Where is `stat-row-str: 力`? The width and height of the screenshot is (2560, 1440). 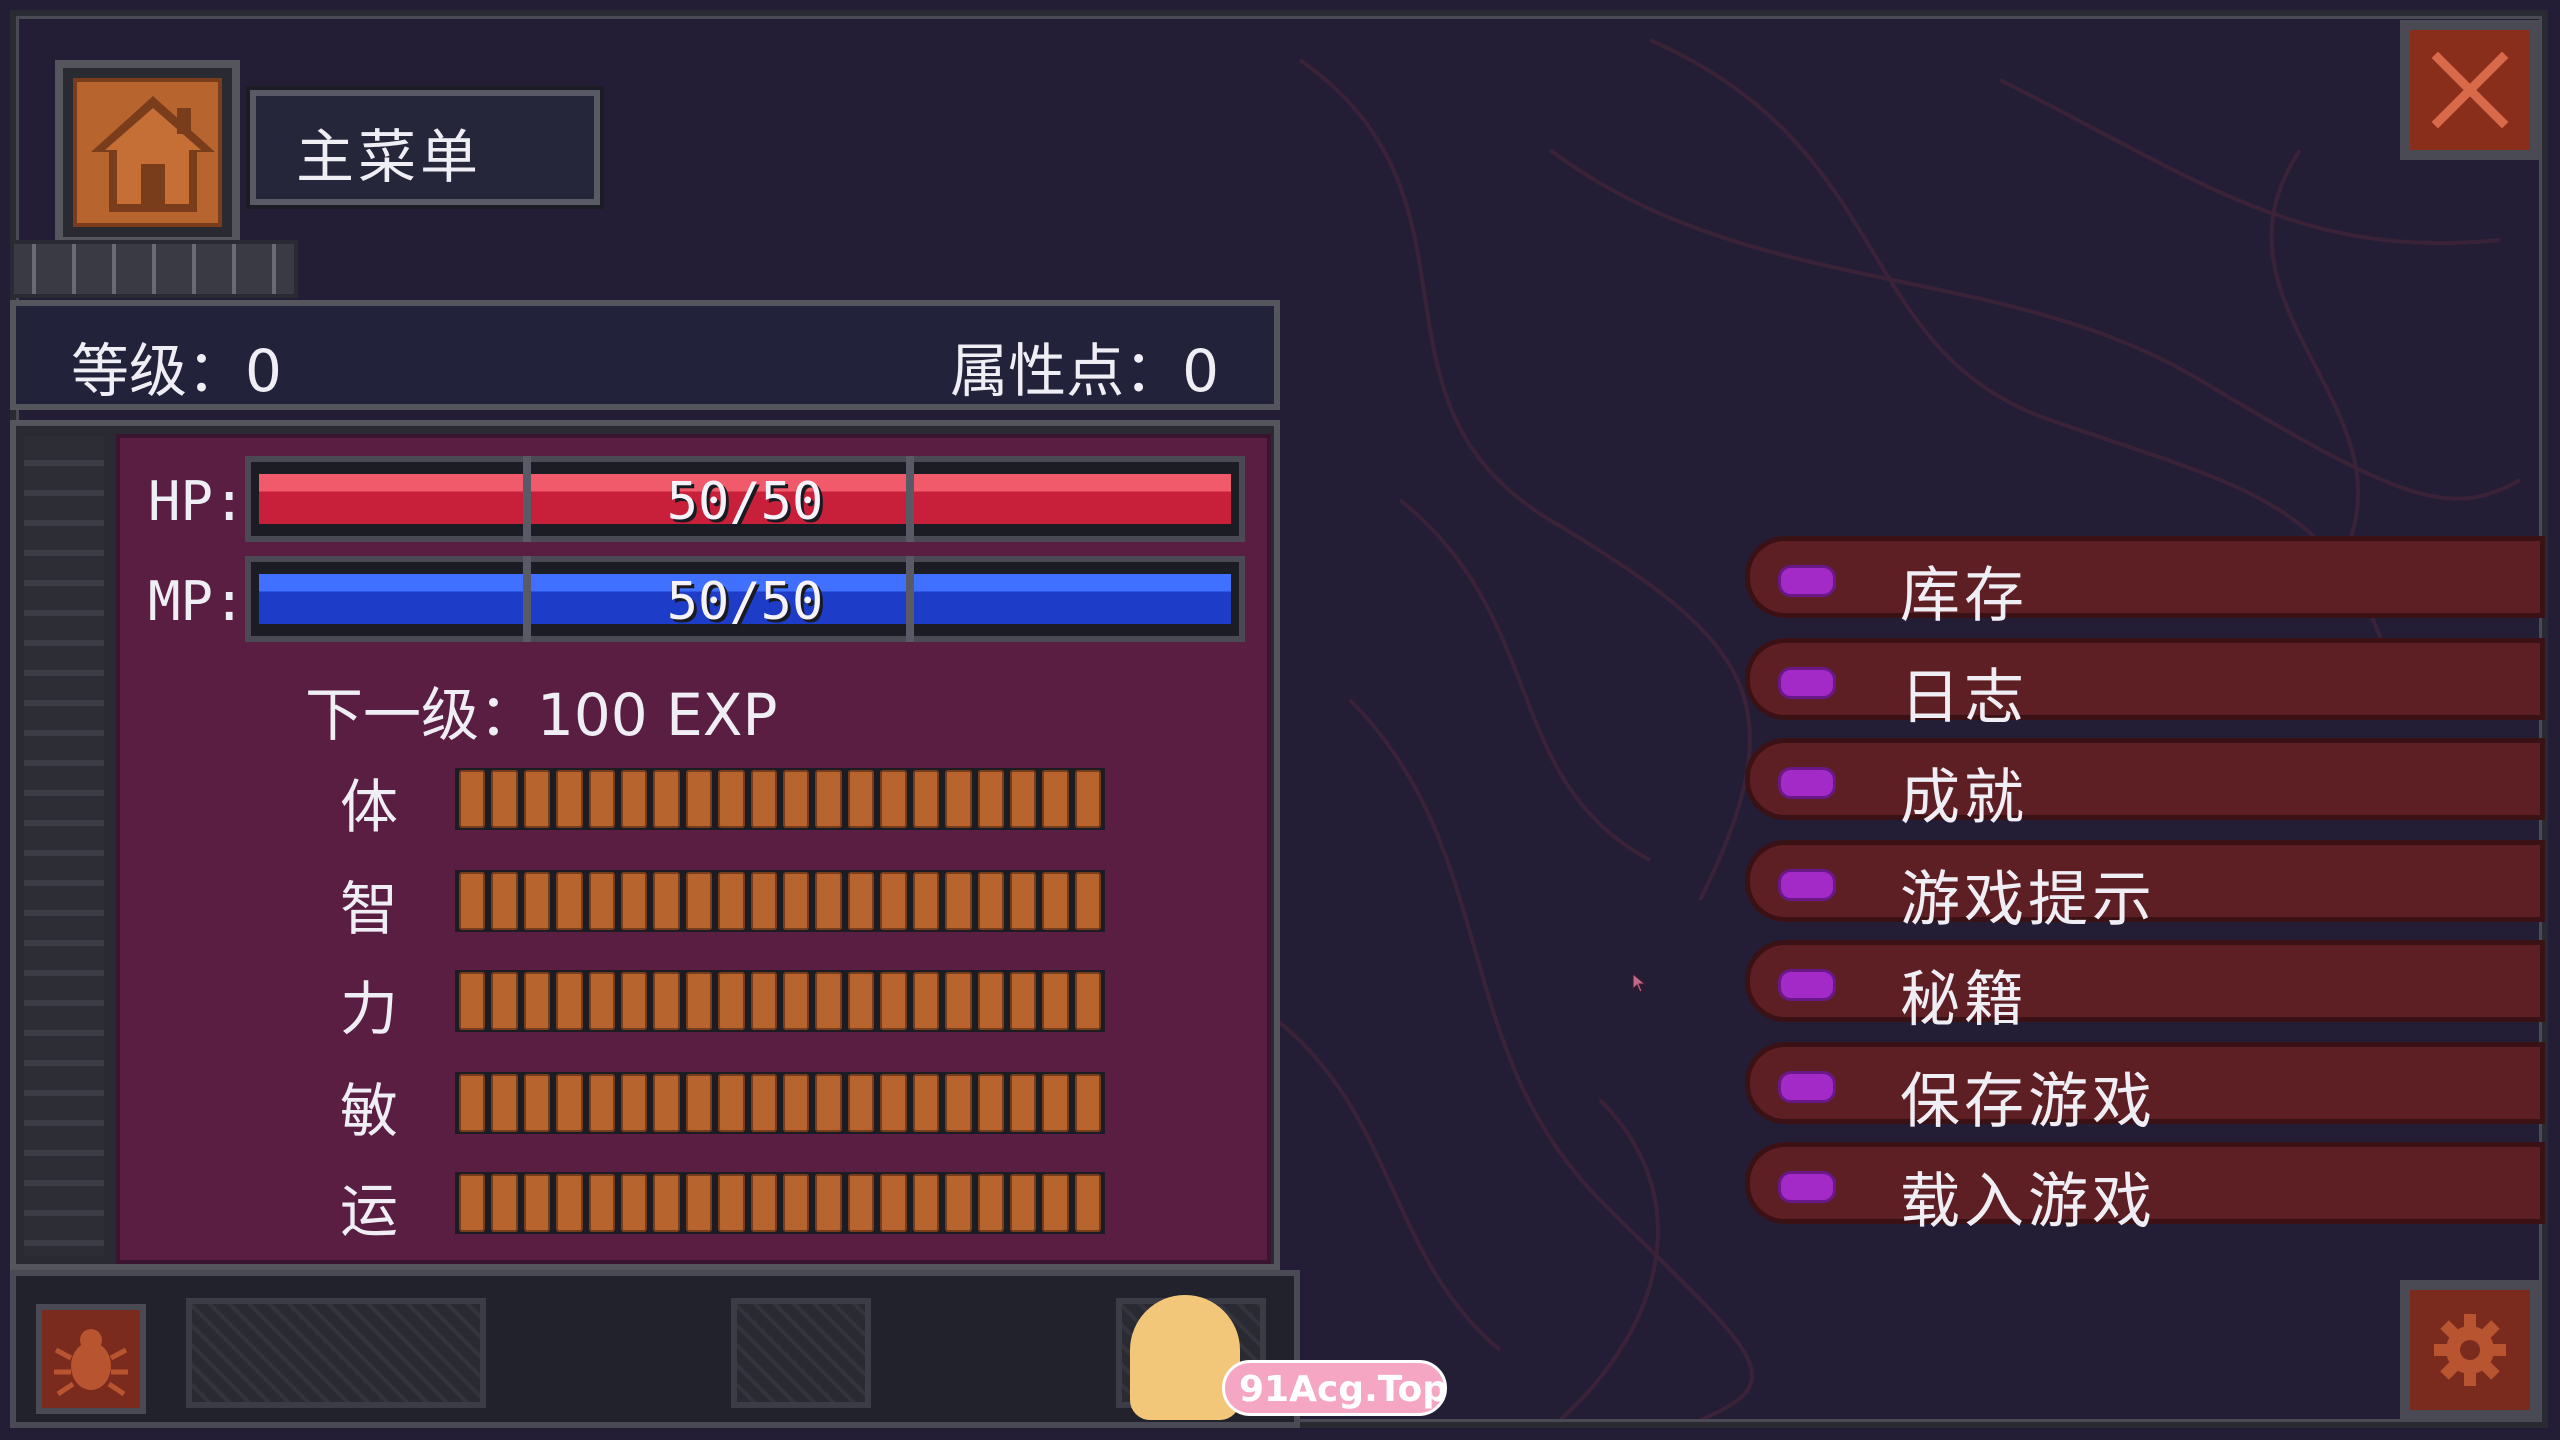 stat-row-str: 力 is located at coordinates (670, 1002).